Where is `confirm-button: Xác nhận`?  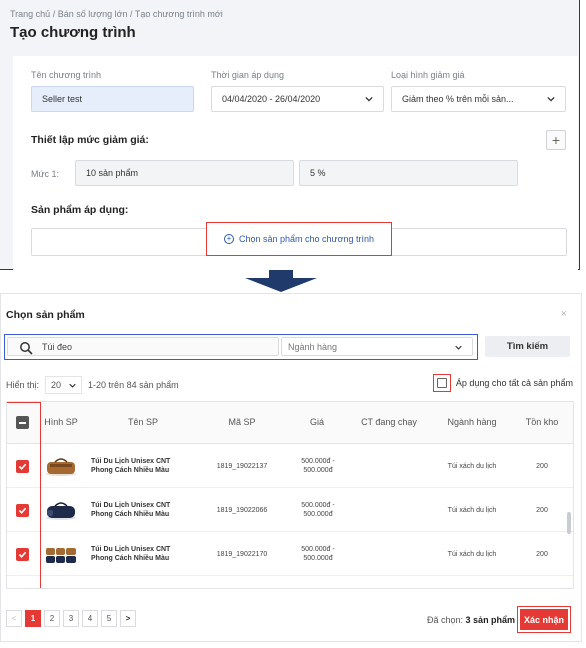 confirm-button: Xác nhận is located at coordinates (544, 619).